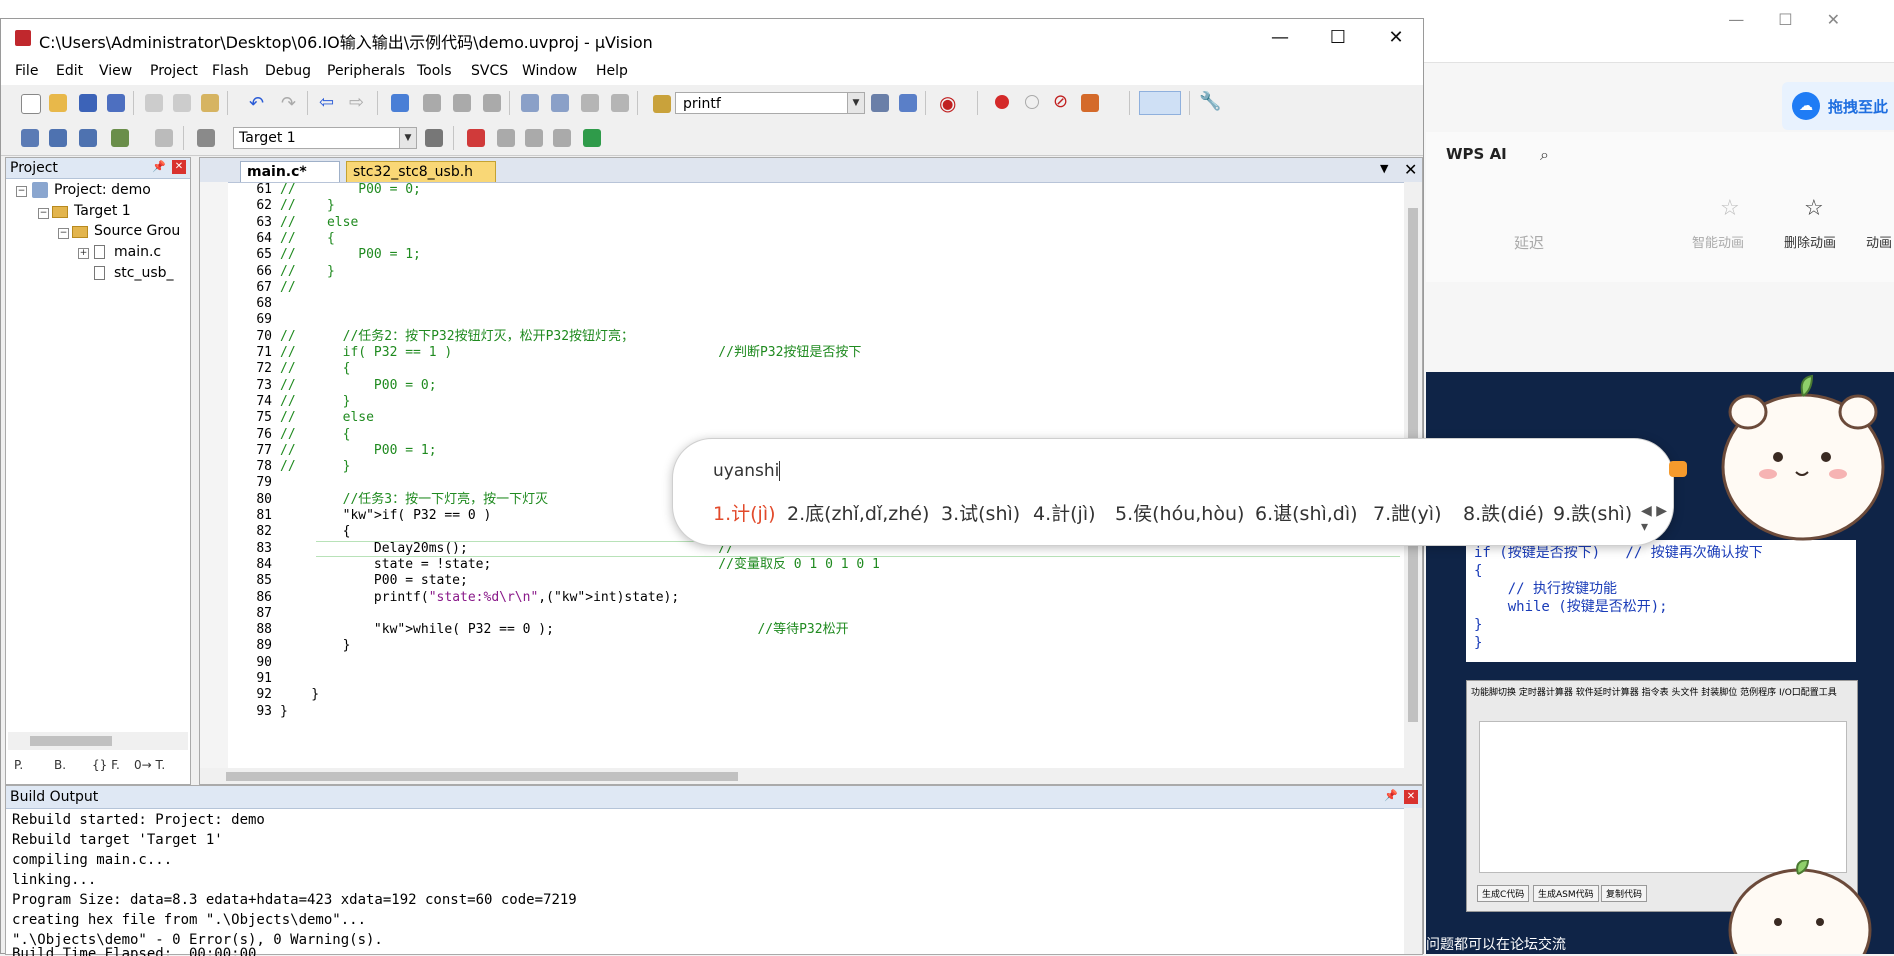  What do you see at coordinates (106, 765) in the screenshot?
I see `tab-functions: {} F.` at bounding box center [106, 765].